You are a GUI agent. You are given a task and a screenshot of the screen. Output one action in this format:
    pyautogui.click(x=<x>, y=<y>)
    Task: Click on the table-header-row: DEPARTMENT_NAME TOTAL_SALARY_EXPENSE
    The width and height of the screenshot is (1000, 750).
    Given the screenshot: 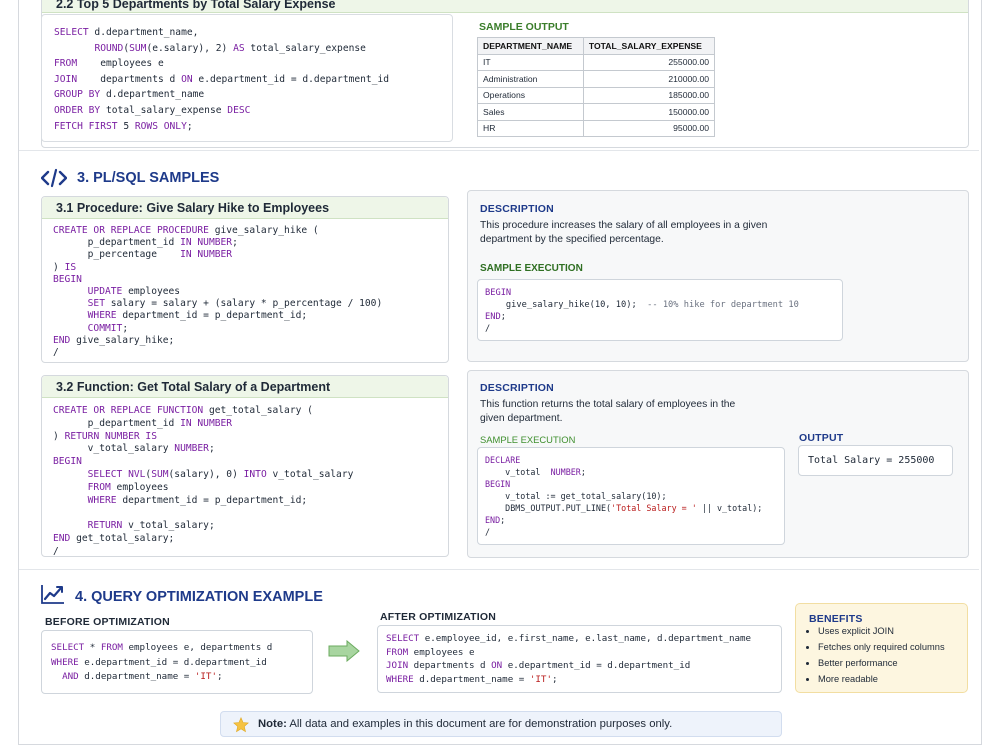 What is the action you would take?
    pyautogui.click(x=596, y=46)
    